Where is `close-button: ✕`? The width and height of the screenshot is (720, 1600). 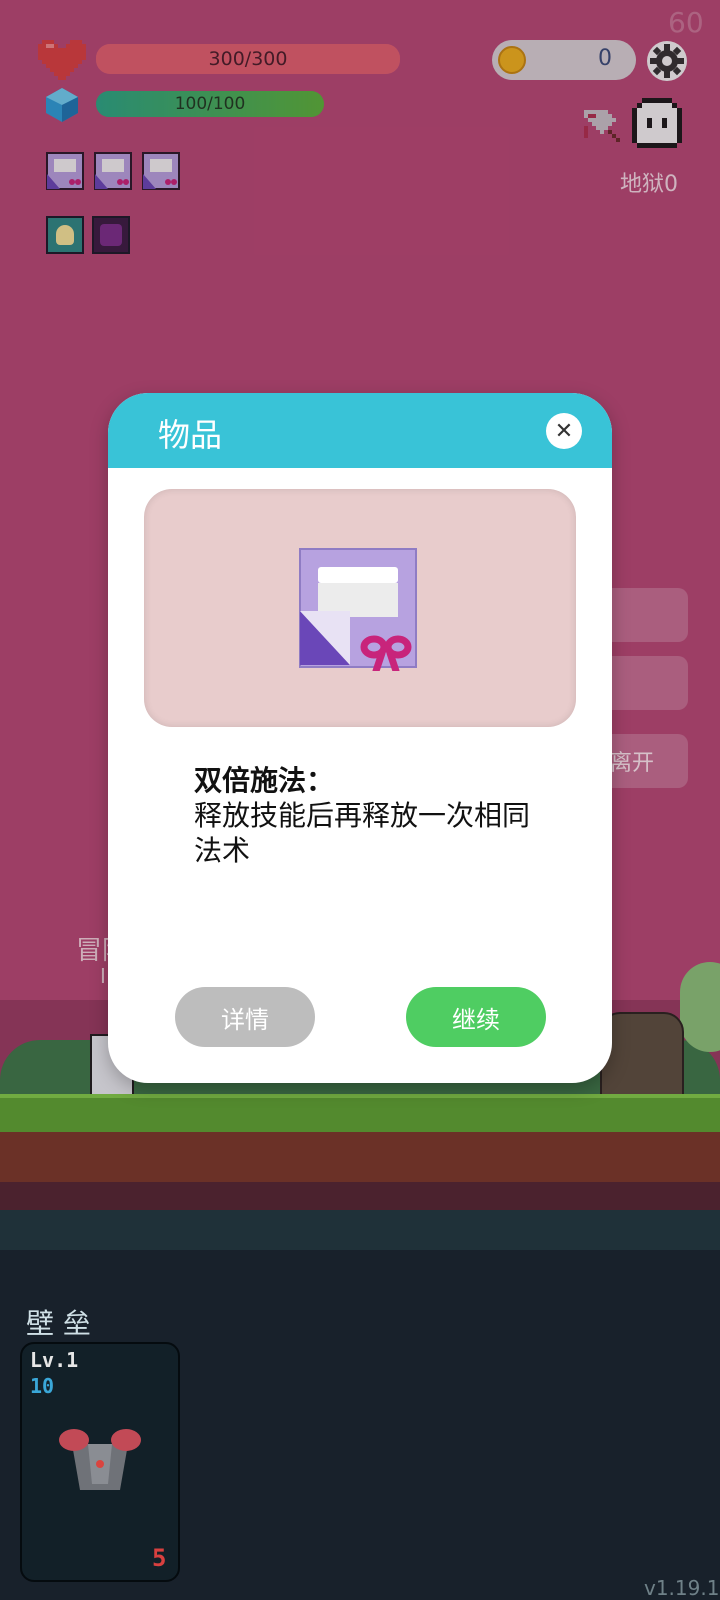 close-button: ✕ is located at coordinates (564, 431).